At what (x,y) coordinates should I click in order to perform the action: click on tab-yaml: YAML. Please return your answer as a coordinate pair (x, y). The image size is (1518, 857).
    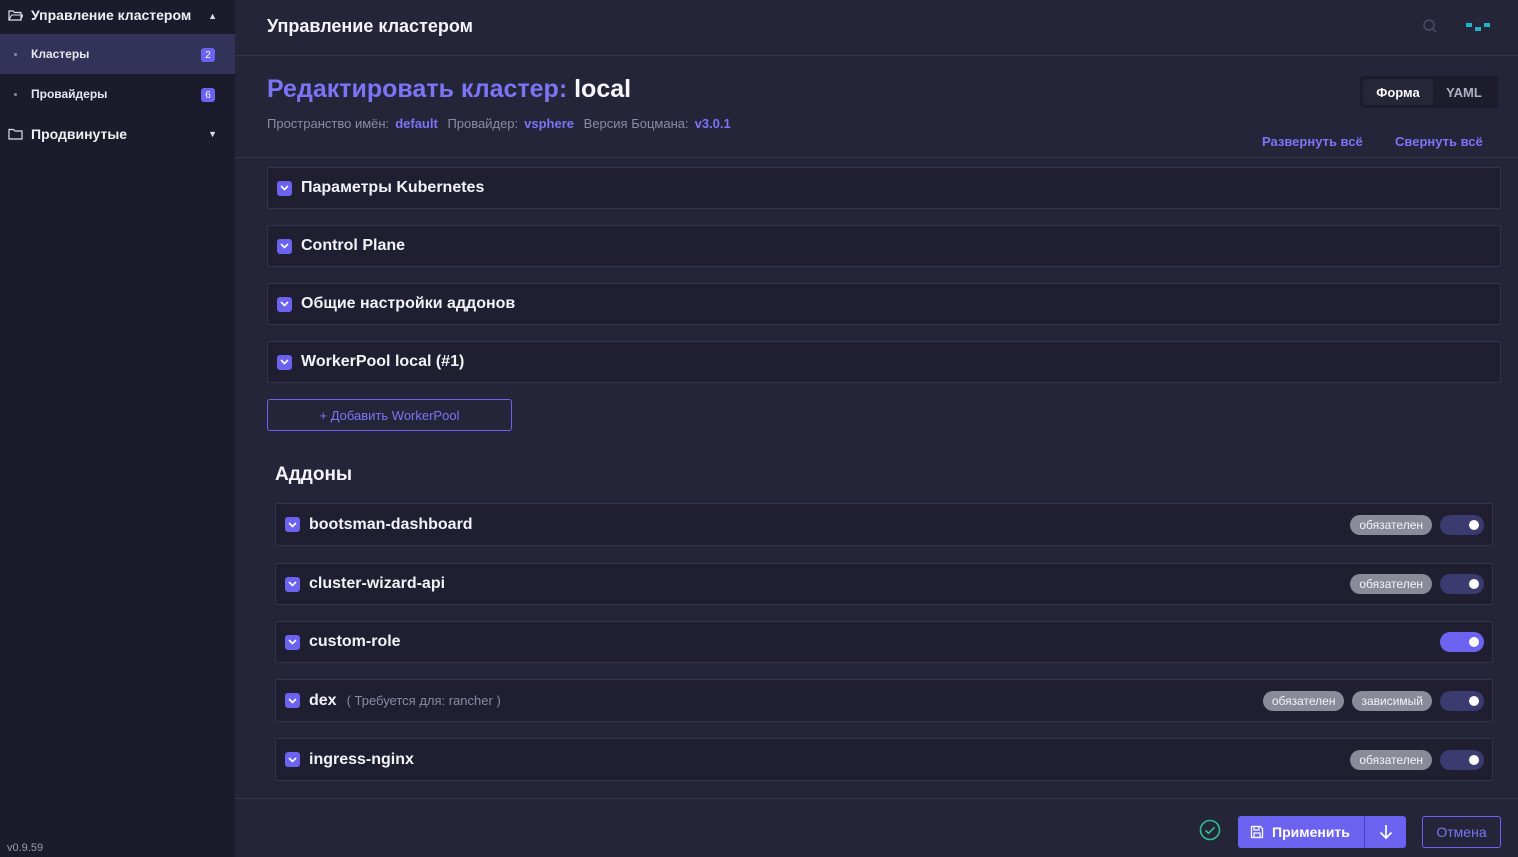
    Looking at the image, I should click on (1464, 92).